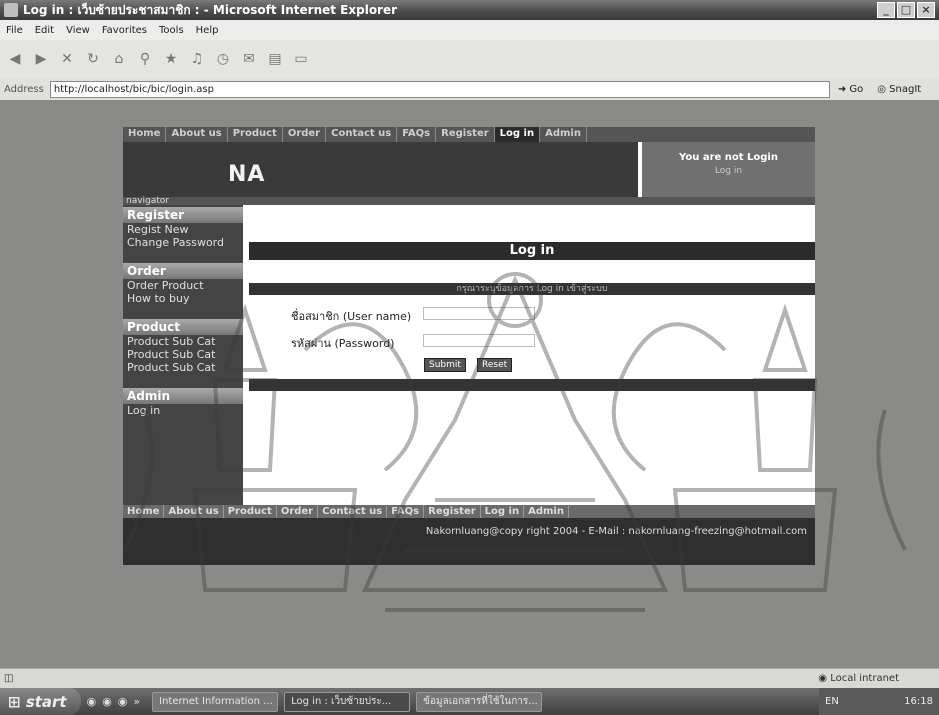  What do you see at coordinates (44, 30) in the screenshot?
I see `menu-edit: Edit` at bounding box center [44, 30].